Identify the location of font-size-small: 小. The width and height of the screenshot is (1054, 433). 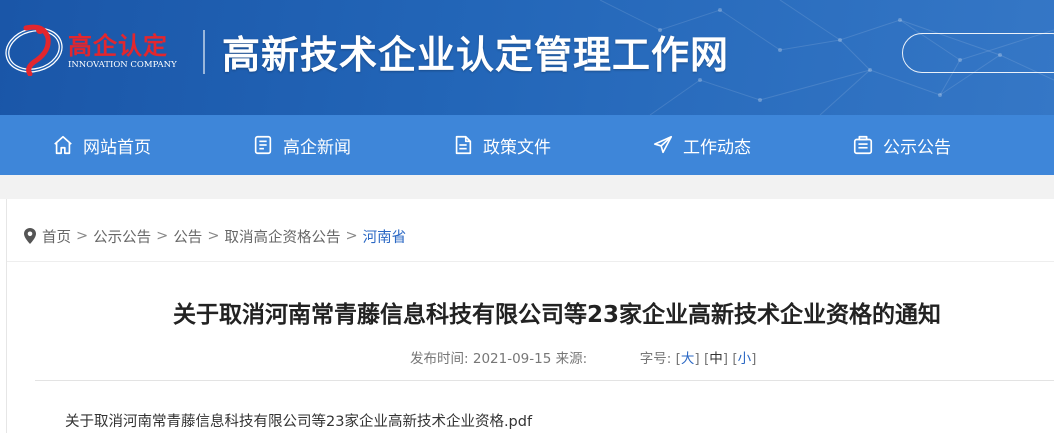
(745, 359).